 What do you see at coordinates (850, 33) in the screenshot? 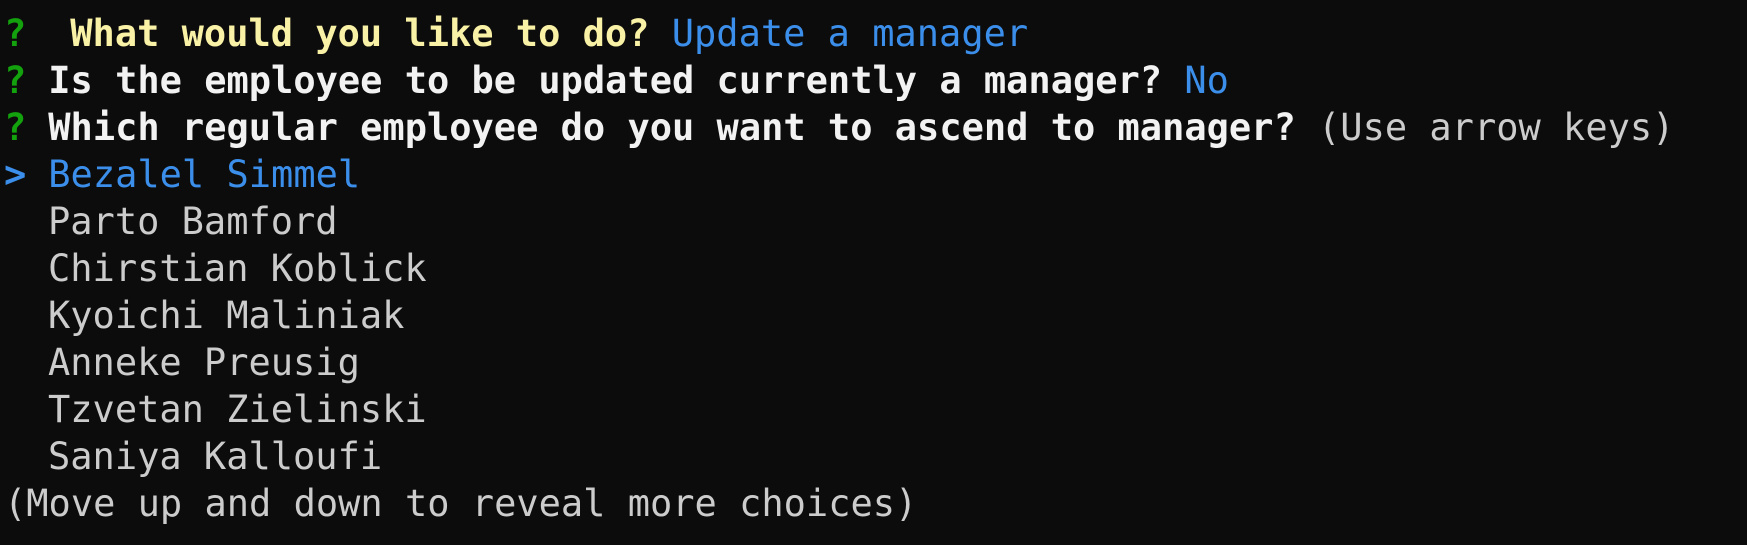
I see `answer-action: Update a manager` at bounding box center [850, 33].